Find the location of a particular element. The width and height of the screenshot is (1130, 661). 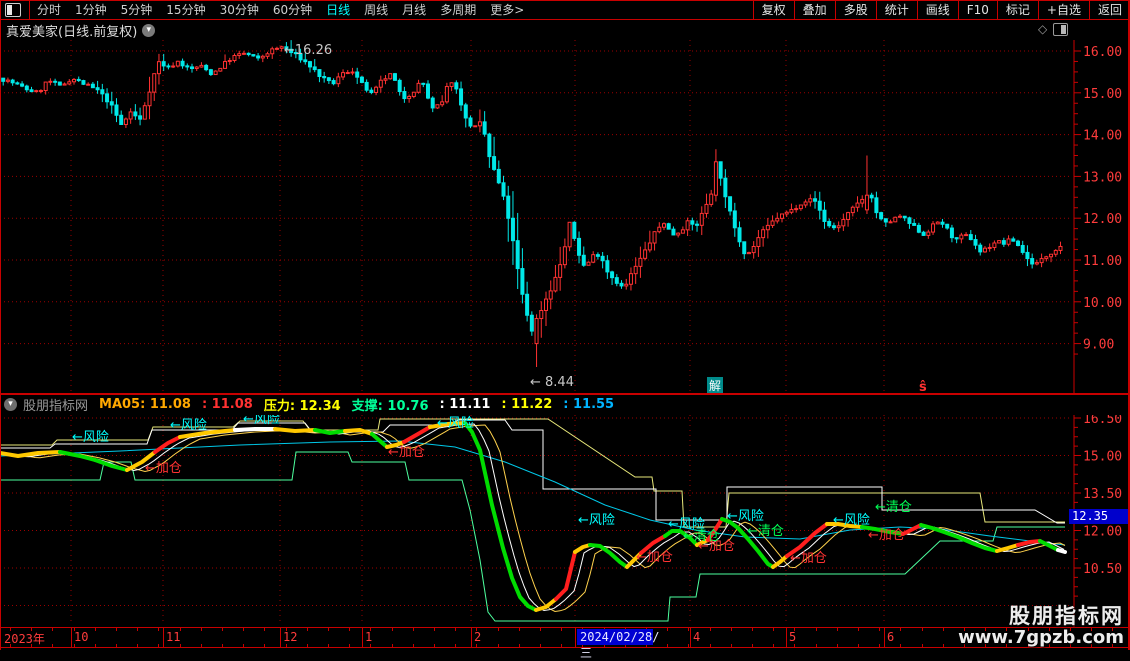

menu-item-60分钟: 60分钟 is located at coordinates (292, 9).